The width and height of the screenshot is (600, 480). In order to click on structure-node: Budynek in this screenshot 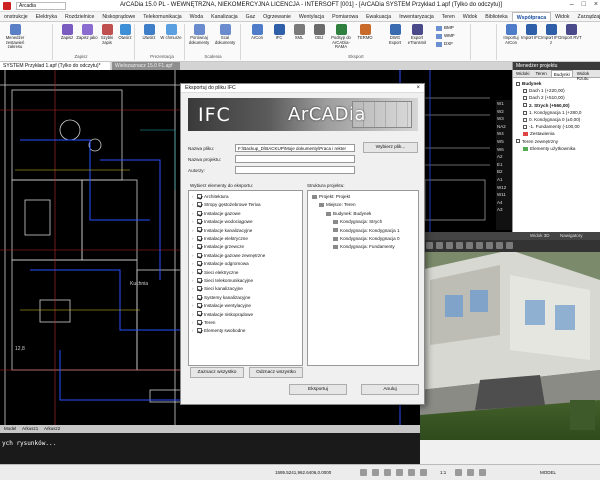, I will do `click(348, 213)`.